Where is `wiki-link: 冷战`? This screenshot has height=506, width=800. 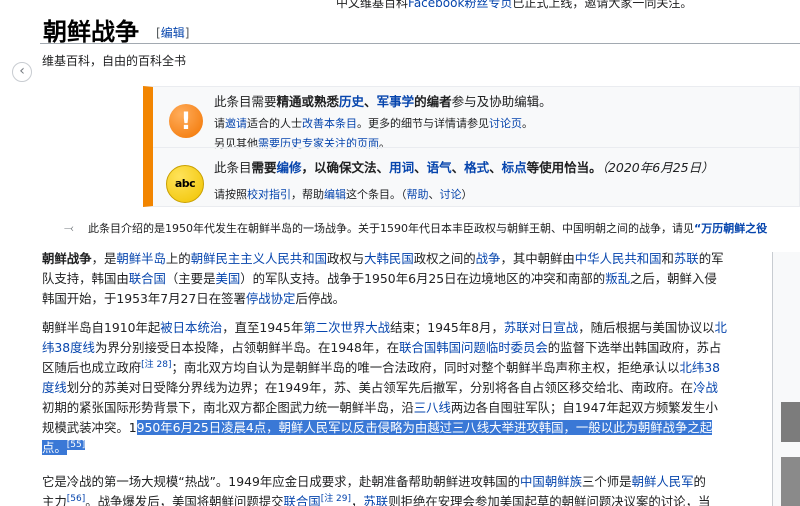 wiki-link: 冷战 is located at coordinates (705, 387).